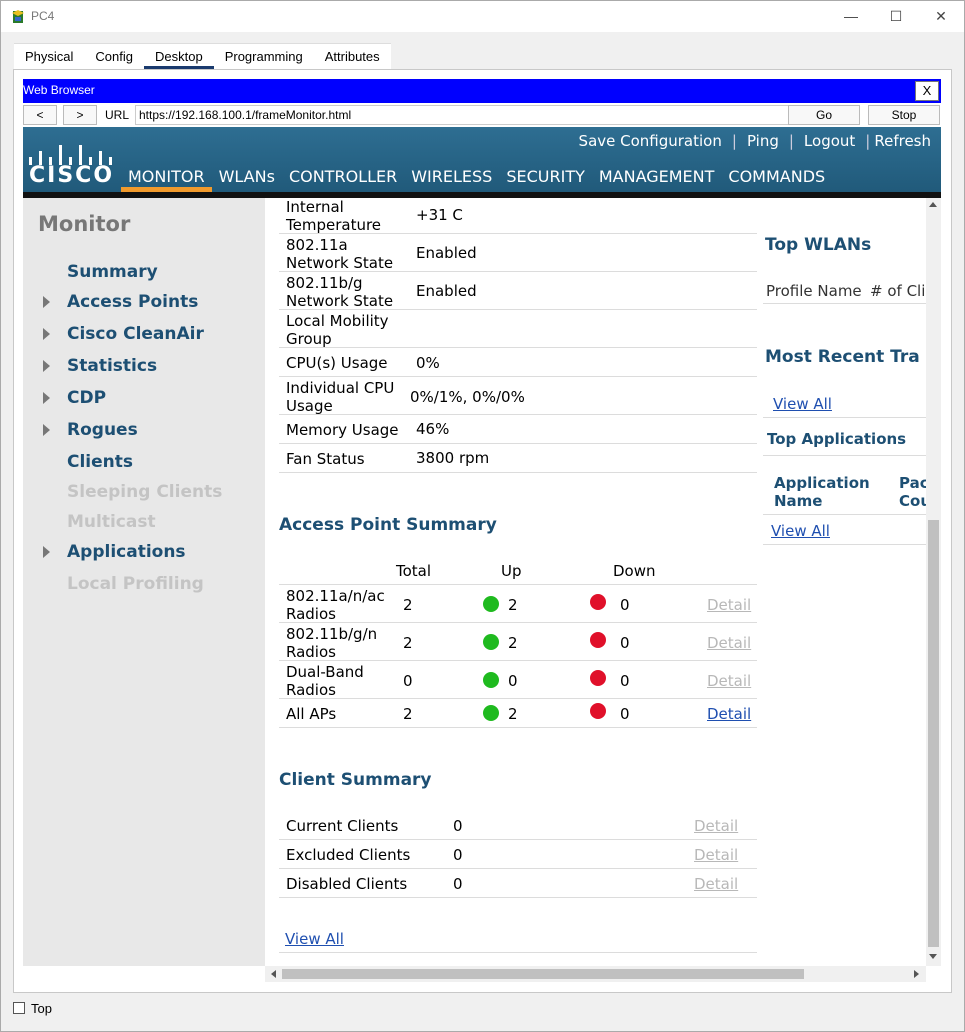 The width and height of the screenshot is (965, 1032). I want to click on most-recent-traps-heading: Most Recent Tra, so click(842, 357).